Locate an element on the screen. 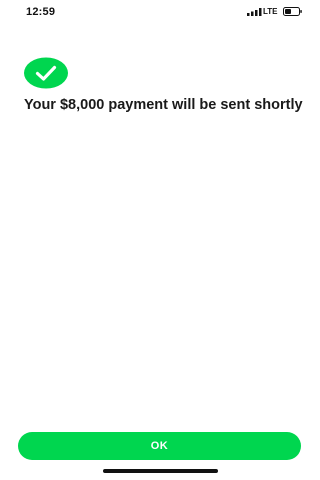  ok-button: OK is located at coordinates (159, 446).